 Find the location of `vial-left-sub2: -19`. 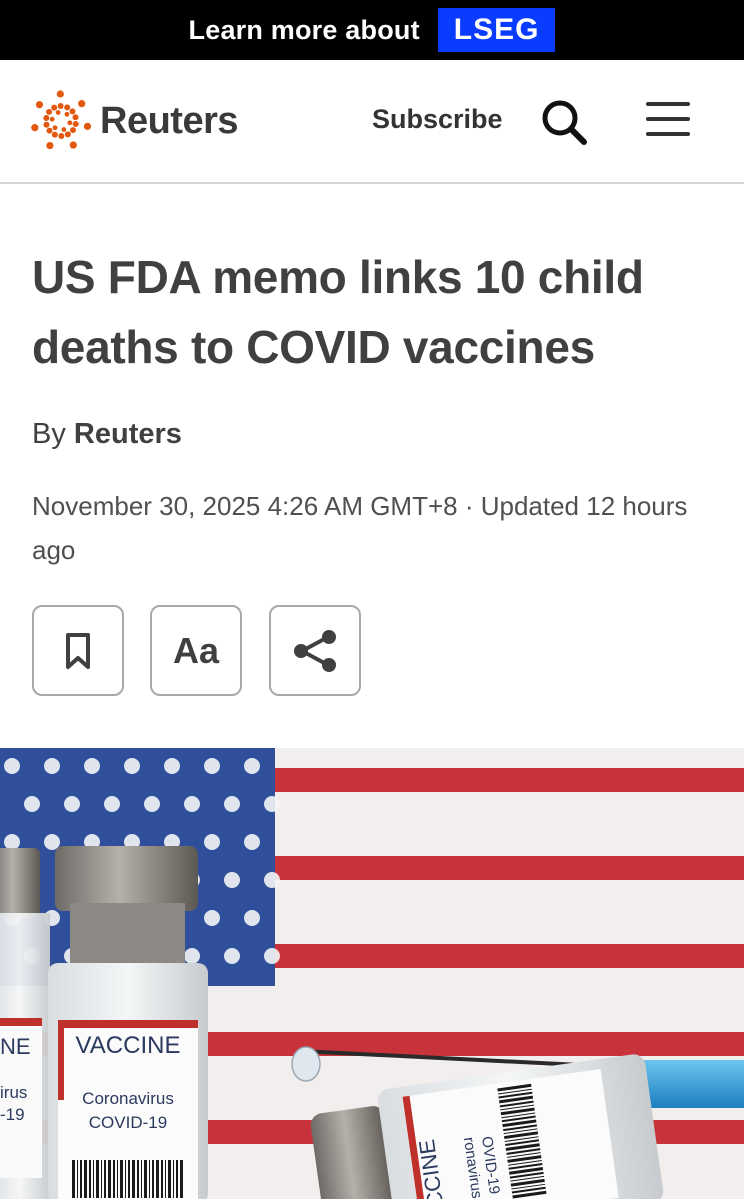

vial-left-sub2: -19 is located at coordinates (12, 1114).